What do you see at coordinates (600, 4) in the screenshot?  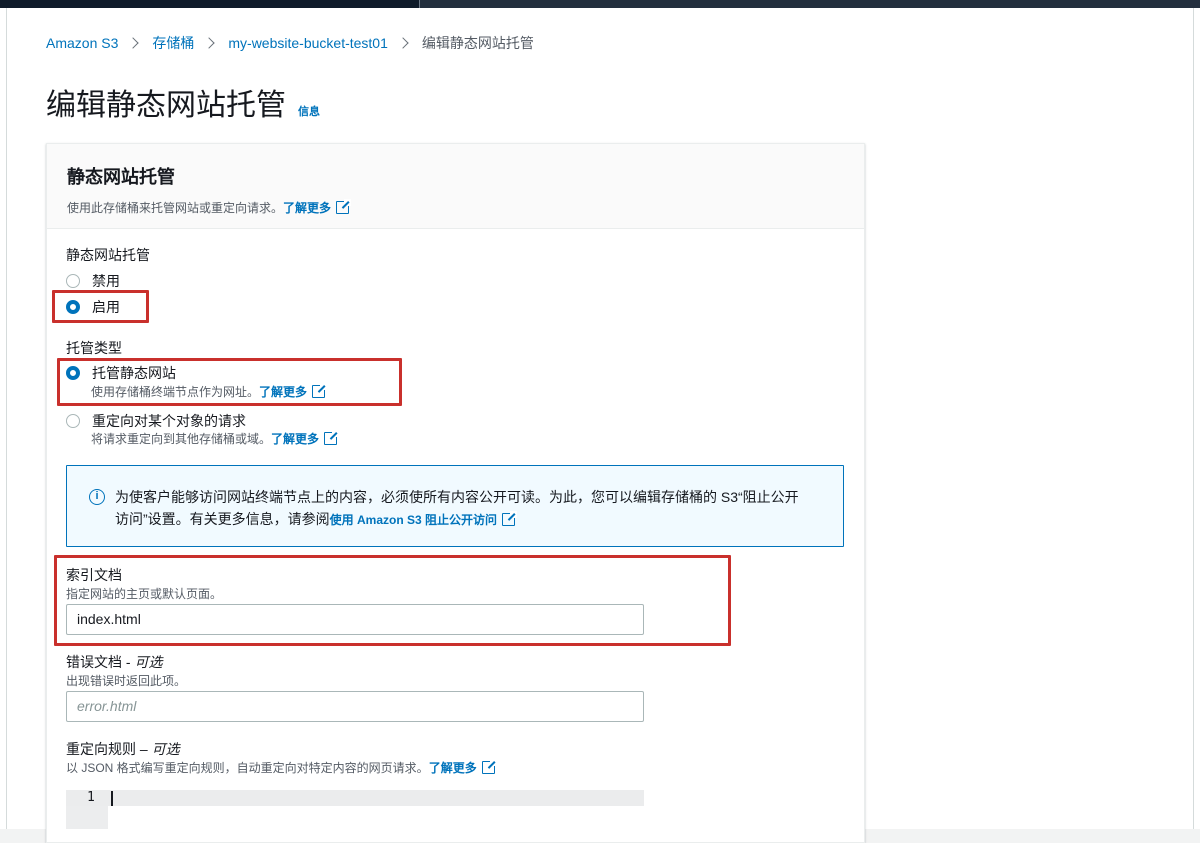 I see `top-bar` at bounding box center [600, 4].